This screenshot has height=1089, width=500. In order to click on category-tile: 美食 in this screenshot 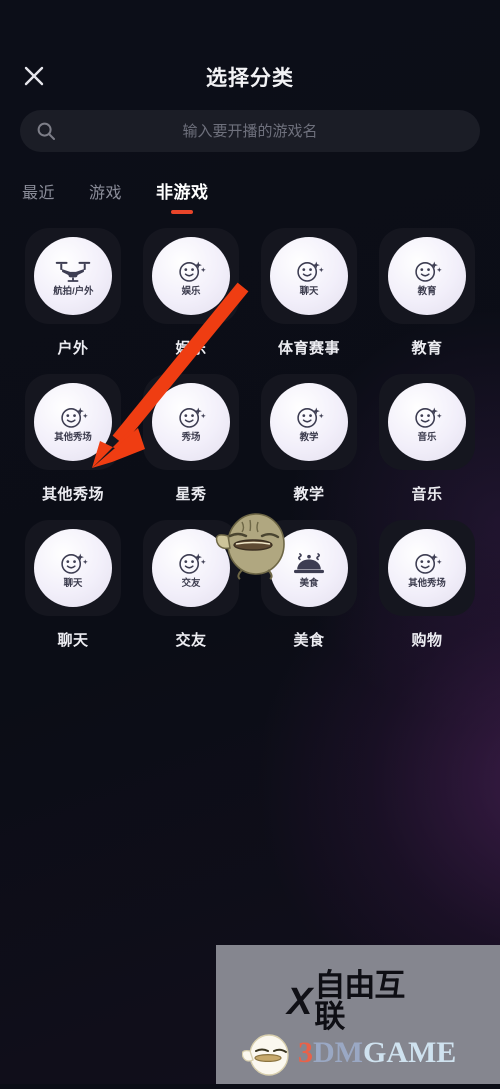, I will do `click(309, 568)`.